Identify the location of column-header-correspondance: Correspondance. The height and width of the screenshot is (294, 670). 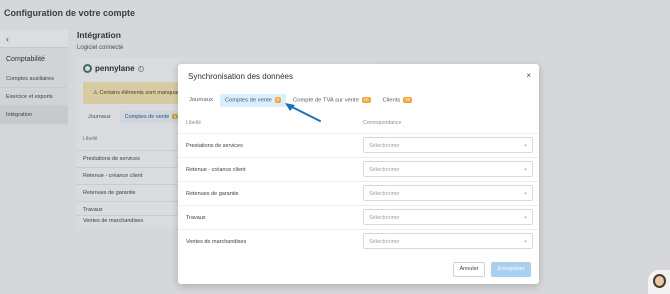
(382, 123).